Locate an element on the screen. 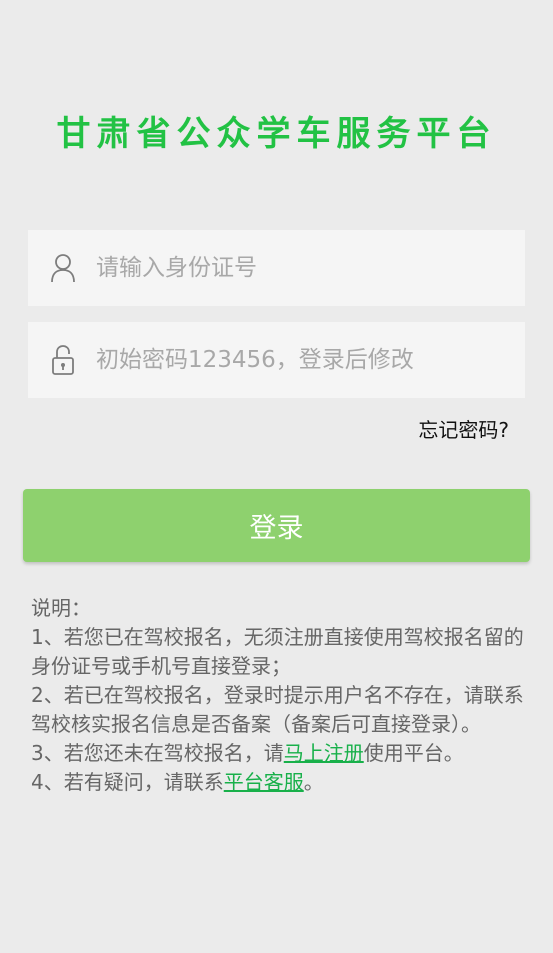  instruction-line-4: 4、若有疑问，请联系平台客服。 is located at coordinates (281, 782).